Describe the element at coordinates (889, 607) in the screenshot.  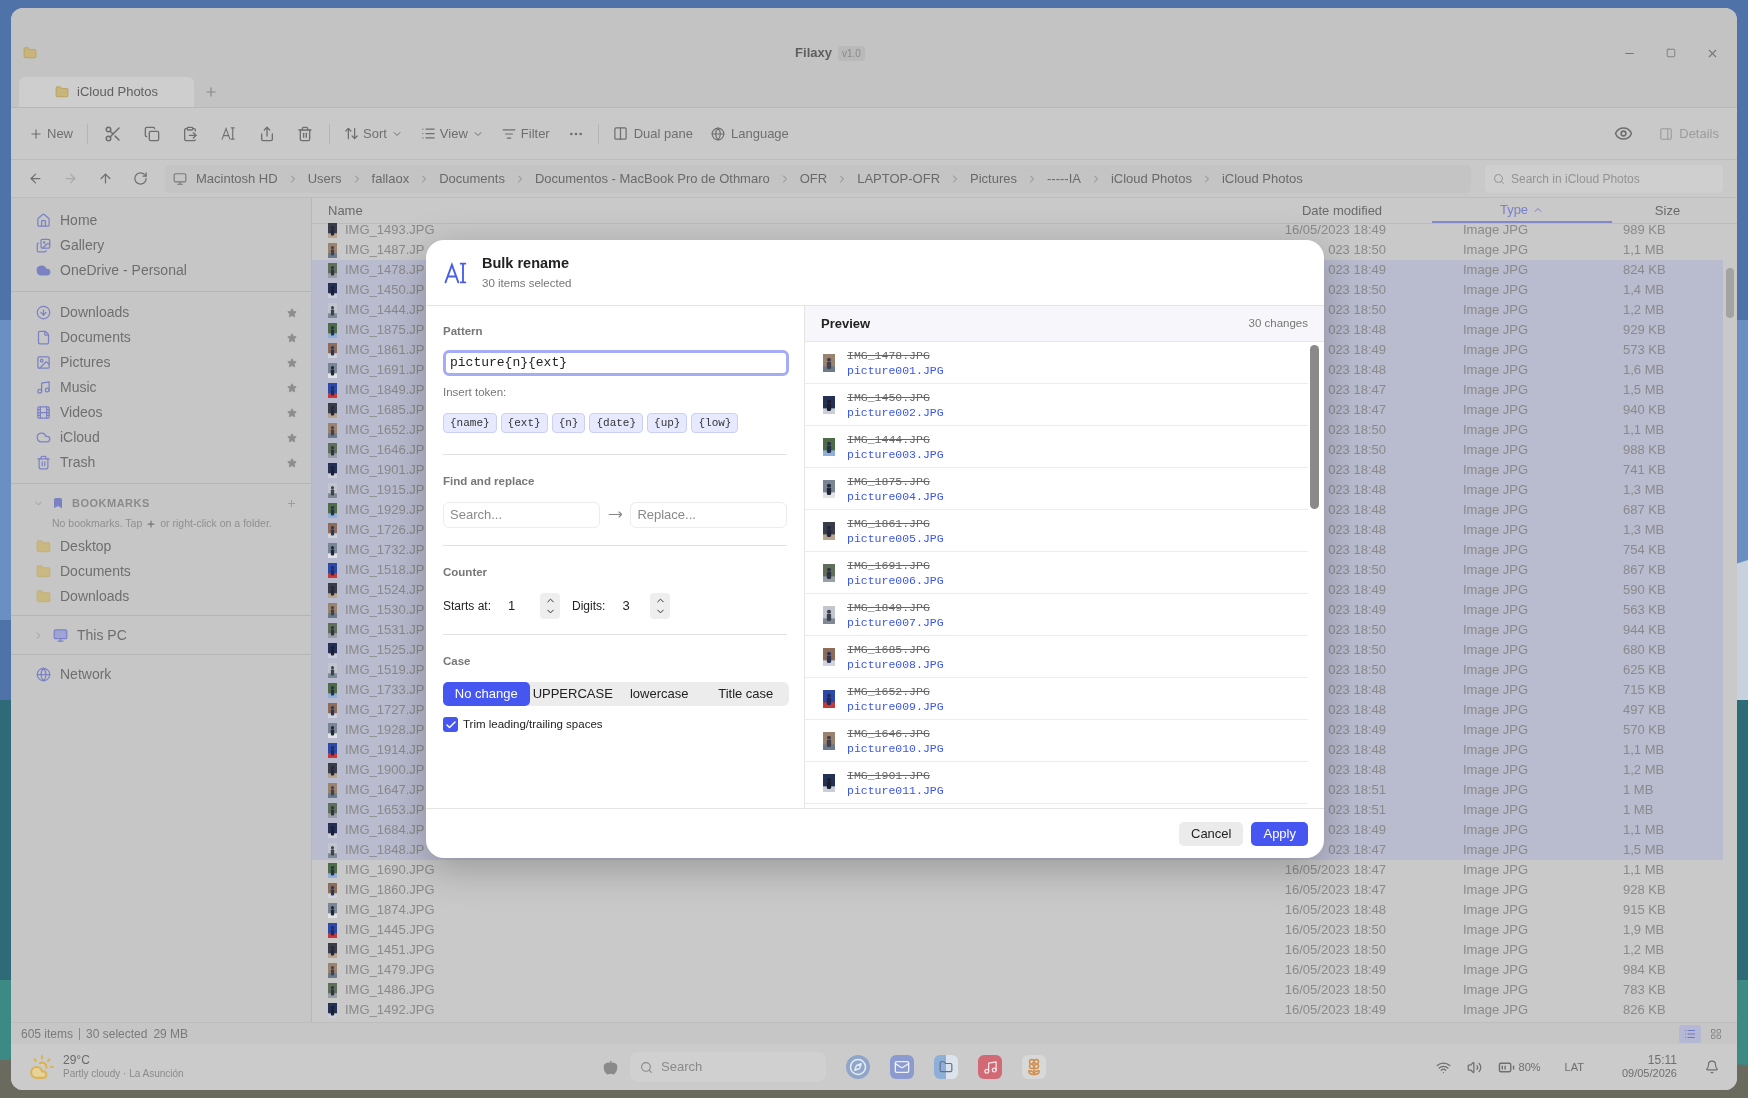
I see `old-file-name: IMG_1849.JPG` at that location.